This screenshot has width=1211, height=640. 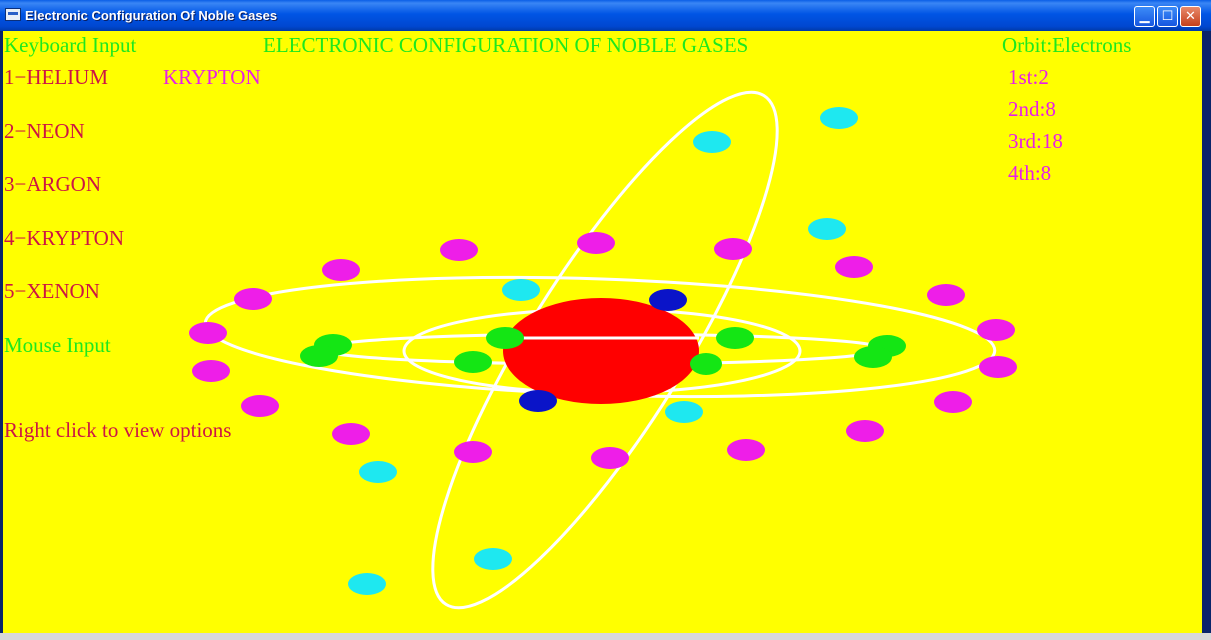 What do you see at coordinates (44, 131) in the screenshot?
I see `menu-item-neon: 2−NEON` at bounding box center [44, 131].